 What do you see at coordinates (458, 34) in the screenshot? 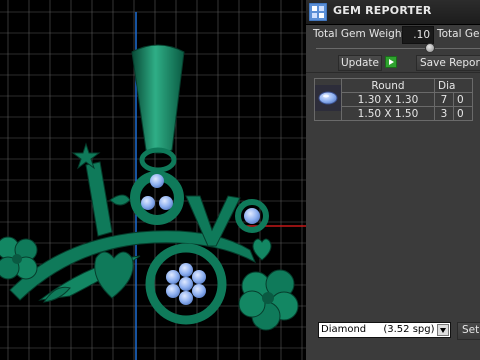
I see `total-gem-label-2: Total Gem` at bounding box center [458, 34].